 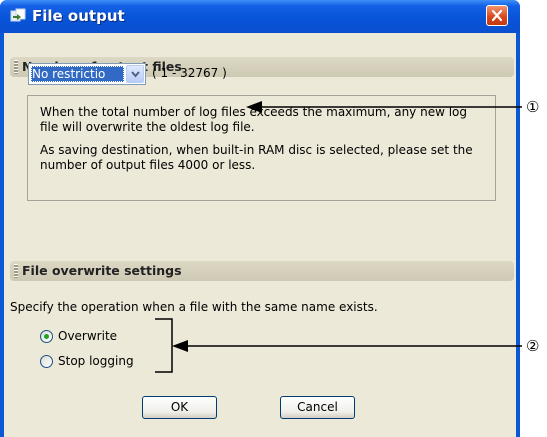 What do you see at coordinates (533, 346) in the screenshot?
I see `annotation-number-2: ②` at bounding box center [533, 346].